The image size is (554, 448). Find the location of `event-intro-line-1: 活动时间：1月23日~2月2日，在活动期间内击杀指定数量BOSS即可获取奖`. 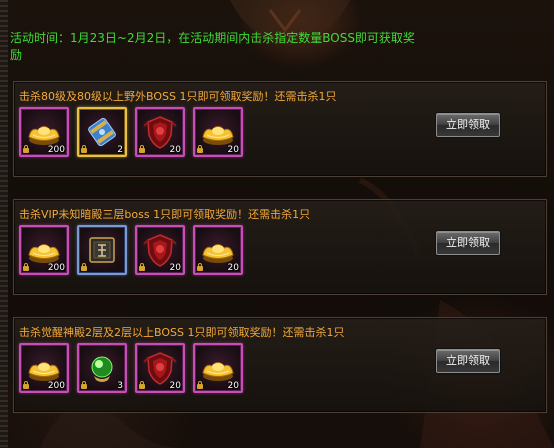

event-intro-line-1: 活动时间：1月23日~2月2日，在活动期间内击杀指定数量BOSS即可获取奖 is located at coordinates (212, 38).